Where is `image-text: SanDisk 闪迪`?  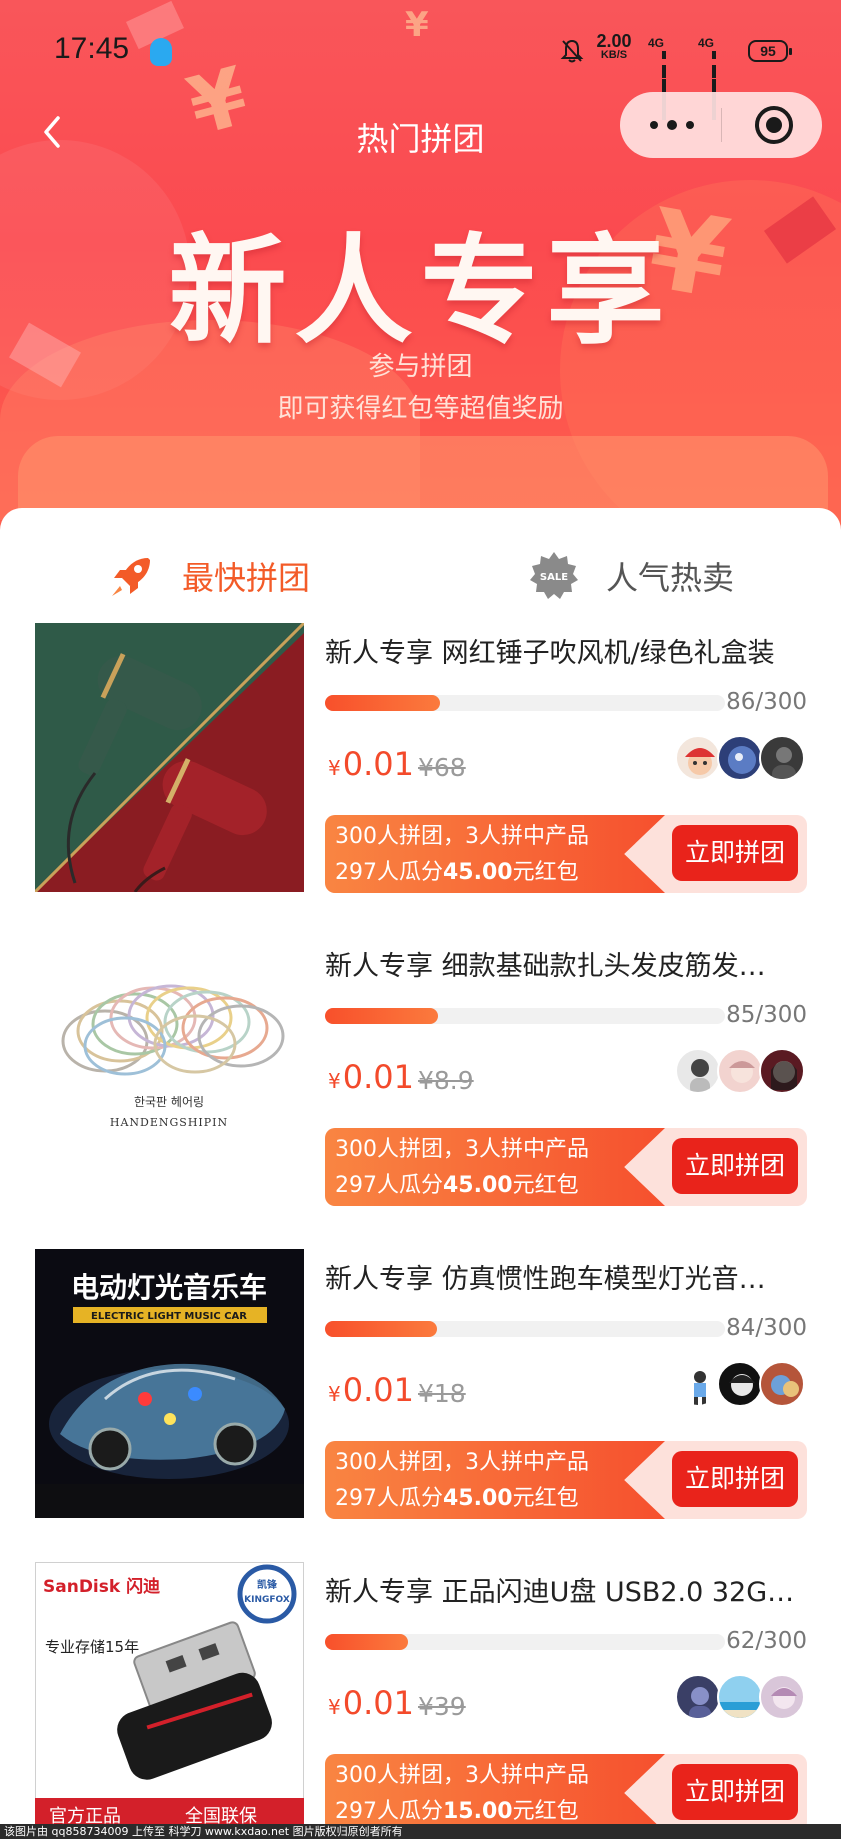 image-text: SanDisk 闪迪 is located at coordinates (101, 1586).